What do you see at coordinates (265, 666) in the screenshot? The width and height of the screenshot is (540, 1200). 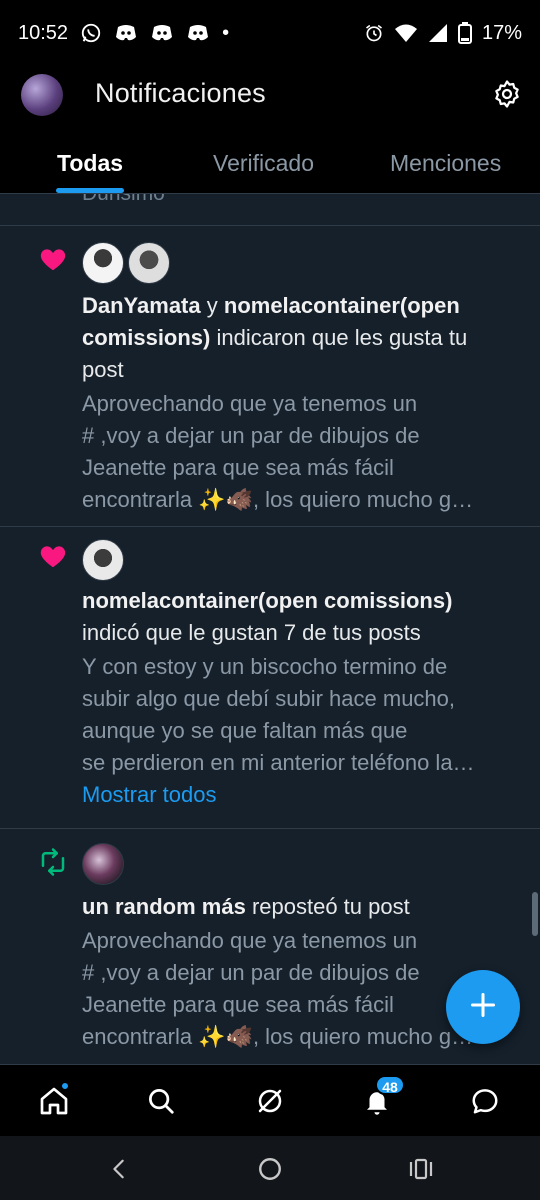 I see `post-preview-line: Y con estoy y un biscocho termino de` at bounding box center [265, 666].